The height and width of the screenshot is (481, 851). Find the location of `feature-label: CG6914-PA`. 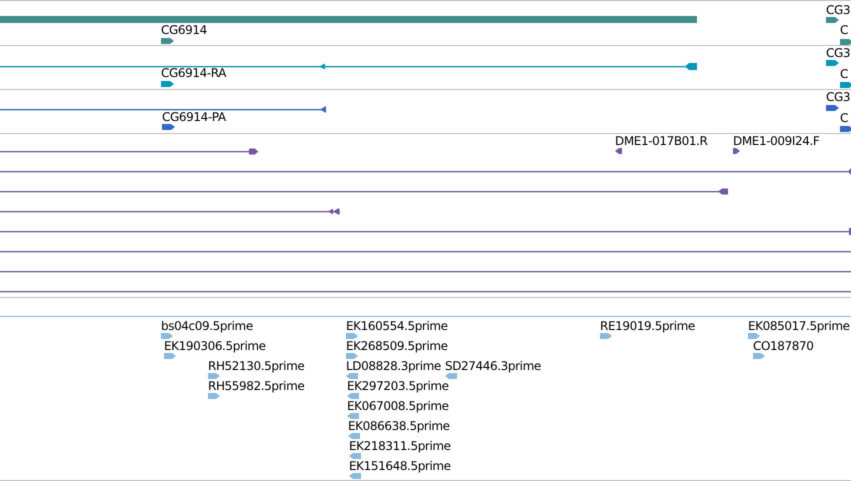

feature-label: CG6914-PA is located at coordinates (194, 117).